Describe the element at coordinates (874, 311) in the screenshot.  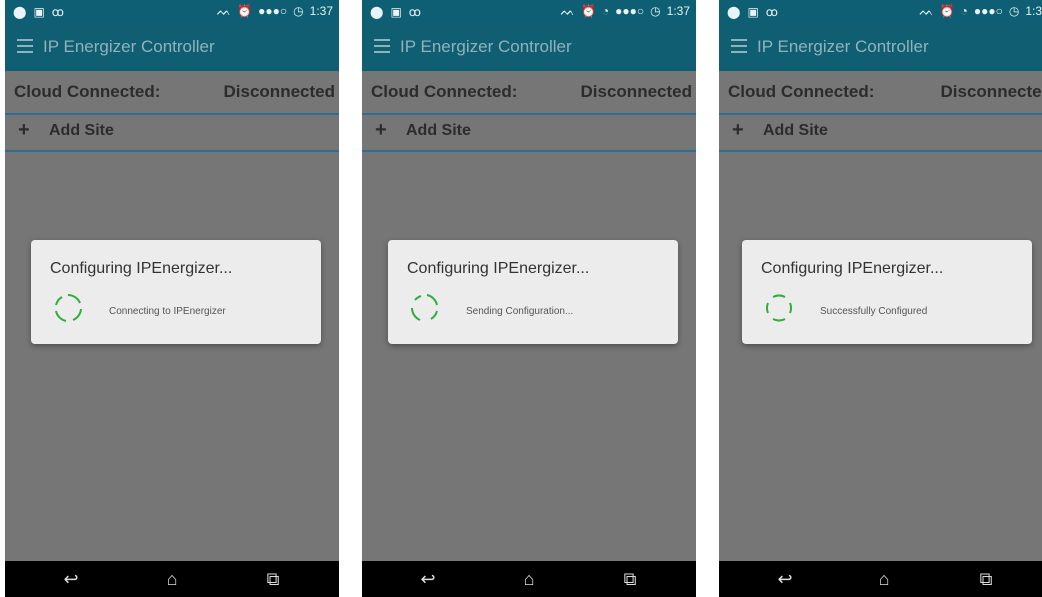
I see `dialog-message: Successfully Configured` at that location.